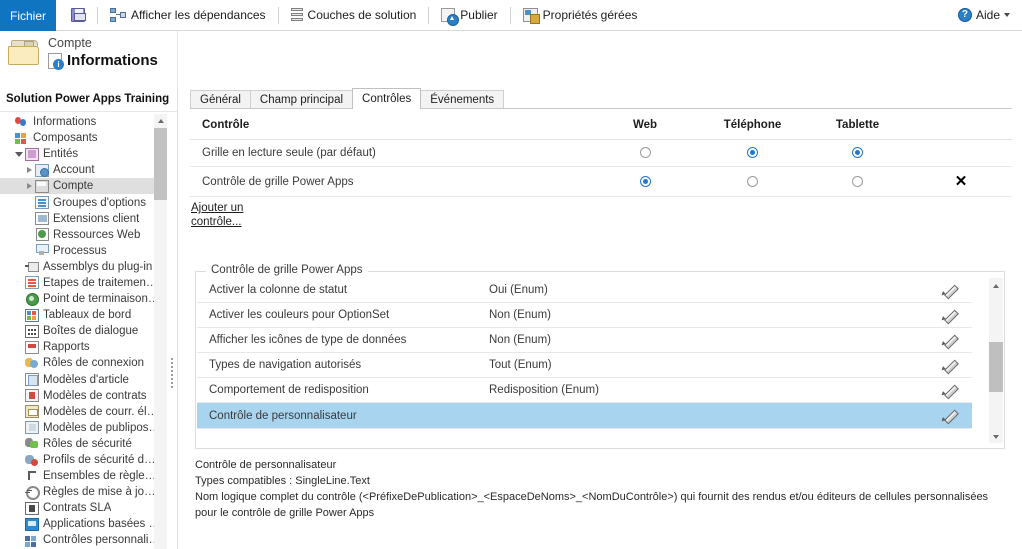 The width and height of the screenshot is (1022, 549). I want to click on properties-scroll-up-arrow-icon, so click(996, 285).